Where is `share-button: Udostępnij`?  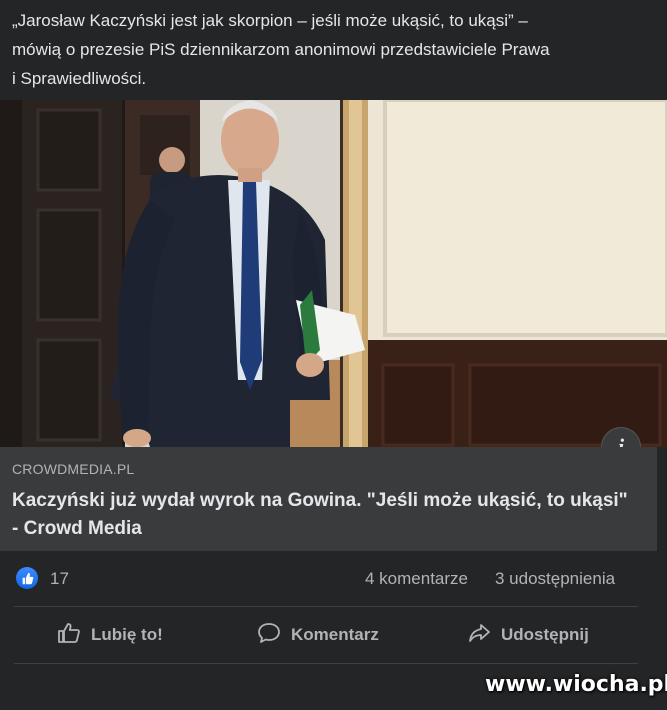
share-button: Udostępnij is located at coordinates (528, 635).